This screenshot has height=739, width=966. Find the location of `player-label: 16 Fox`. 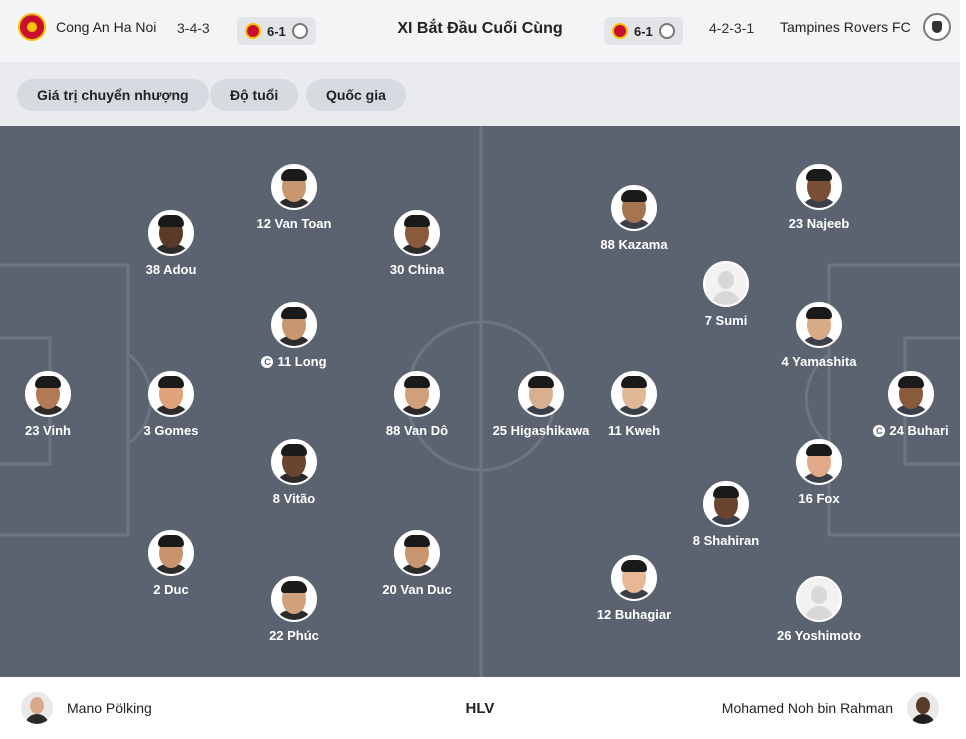

player-label: 16 Fox is located at coordinates (819, 498).